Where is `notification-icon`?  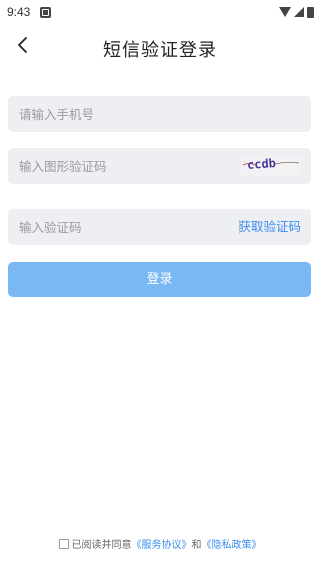 notification-icon is located at coordinates (45, 12).